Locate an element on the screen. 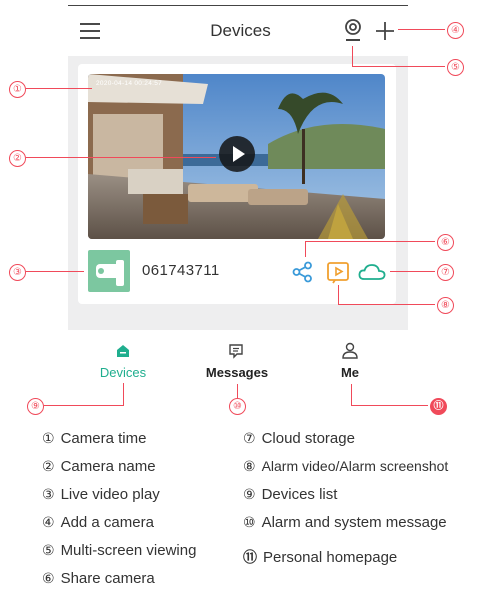  callout-4: ④ is located at coordinates (455, 30).